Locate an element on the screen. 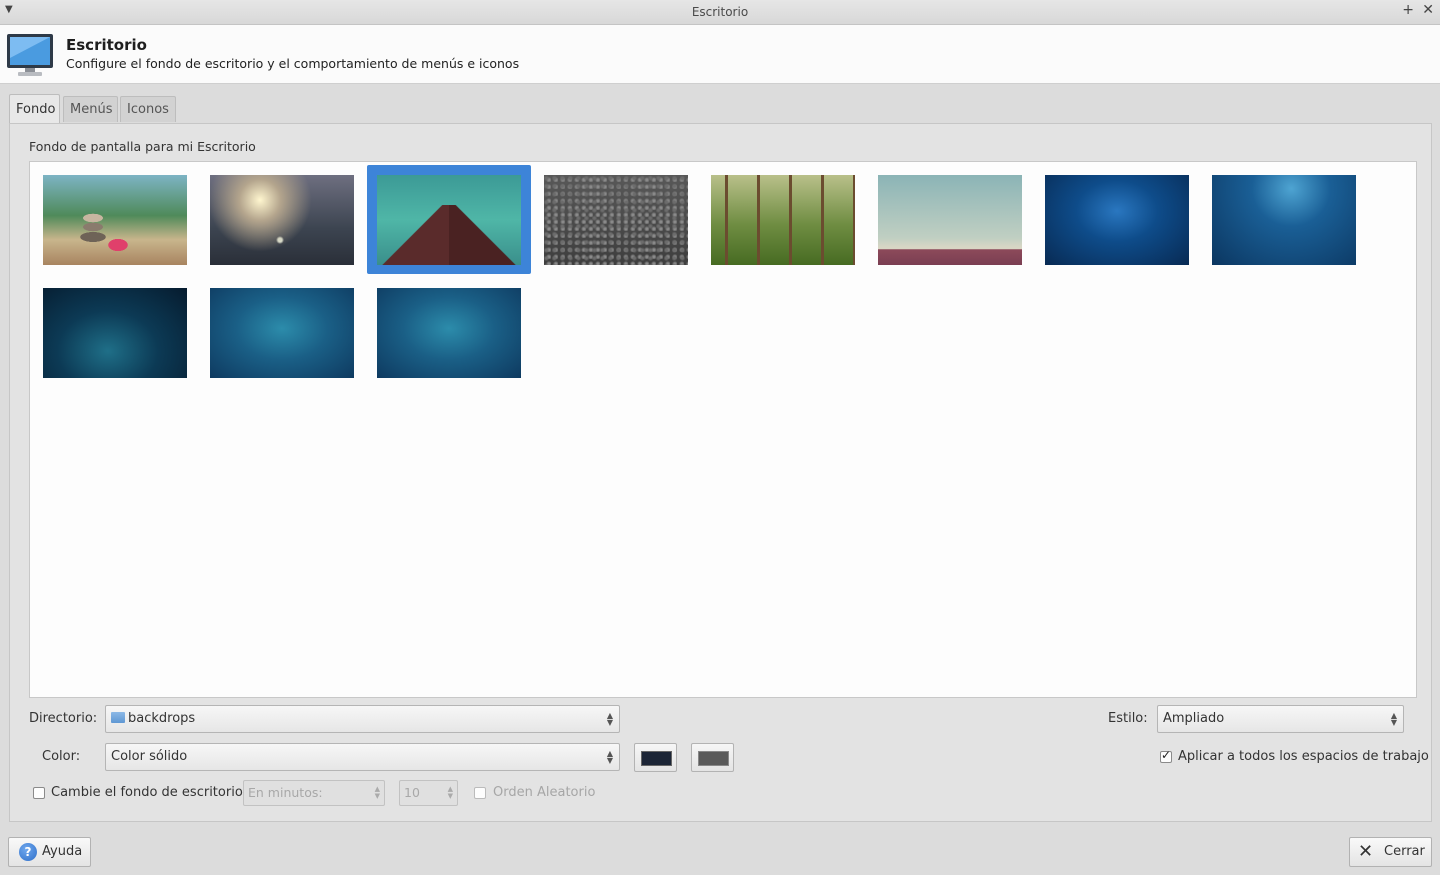 The height and width of the screenshot is (875, 1440). wallpaper-thumbnail-blue-light is located at coordinates (1284, 220).